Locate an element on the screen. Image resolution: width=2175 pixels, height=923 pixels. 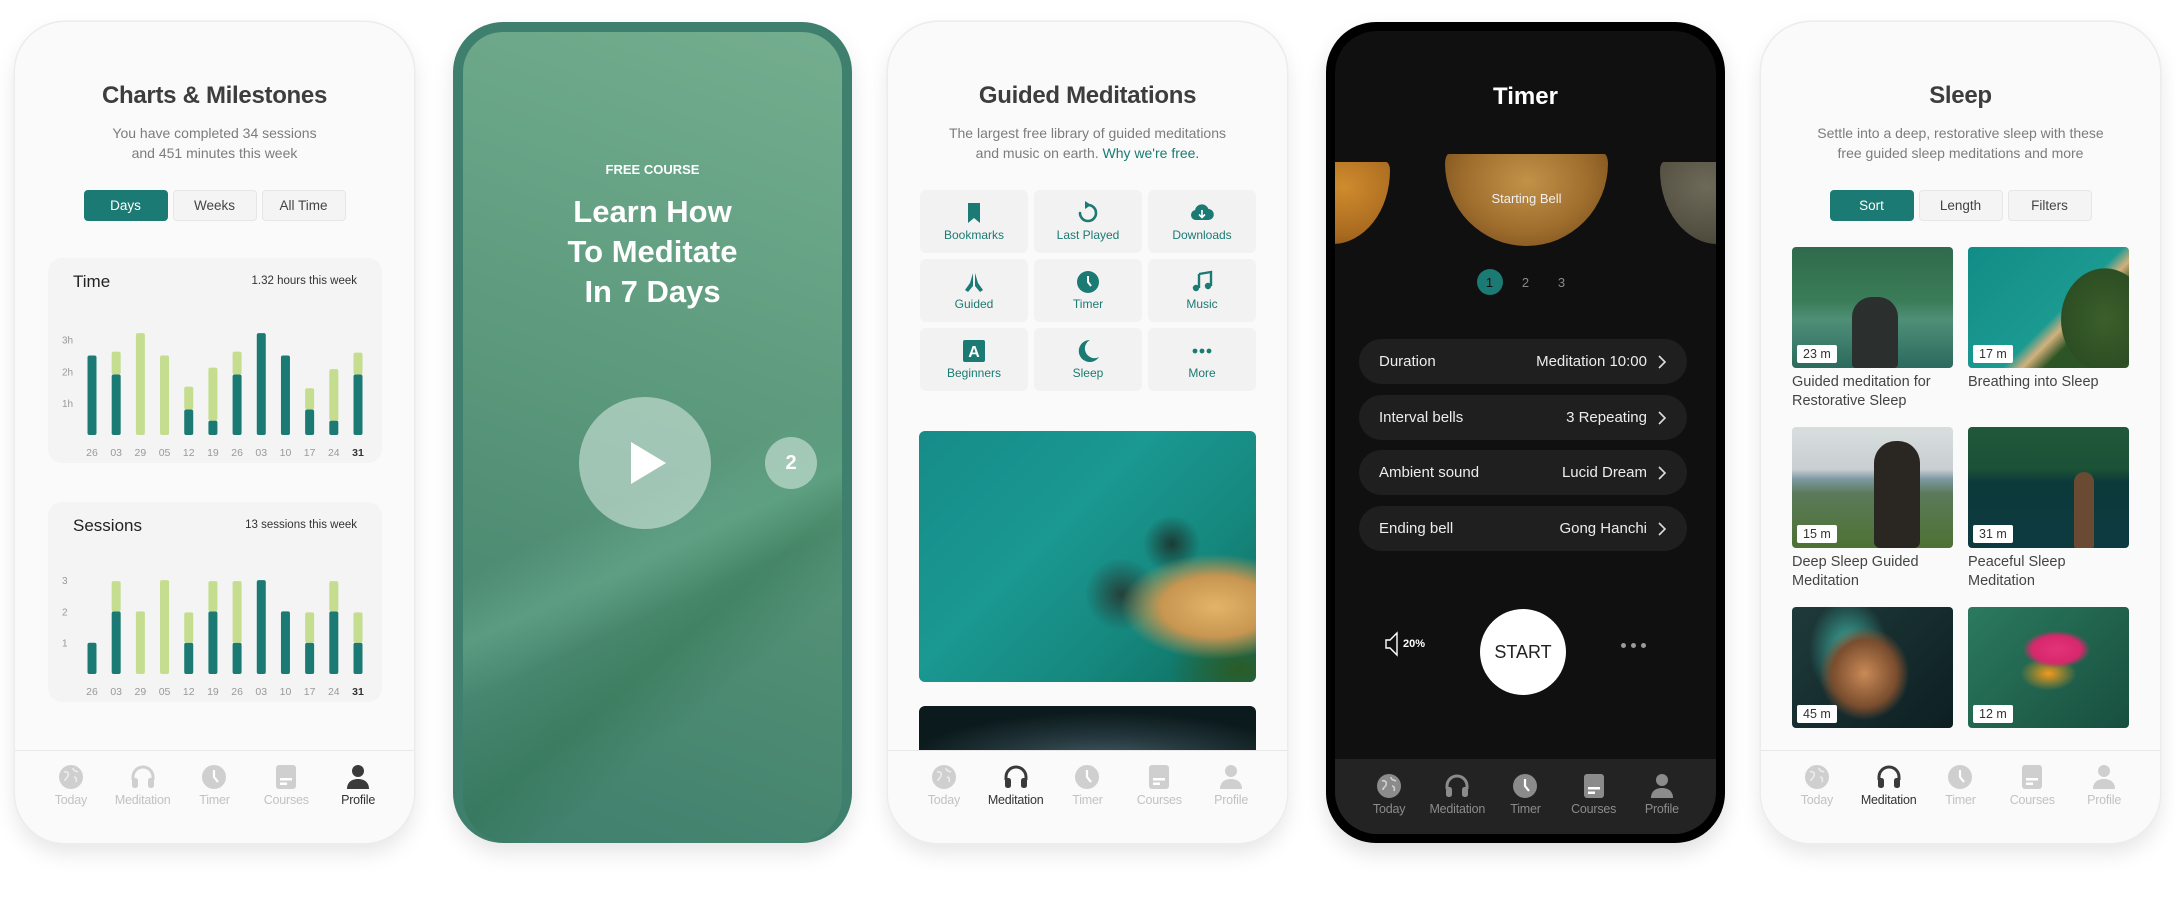
category-label: Sleep is located at coordinates (1088, 373).